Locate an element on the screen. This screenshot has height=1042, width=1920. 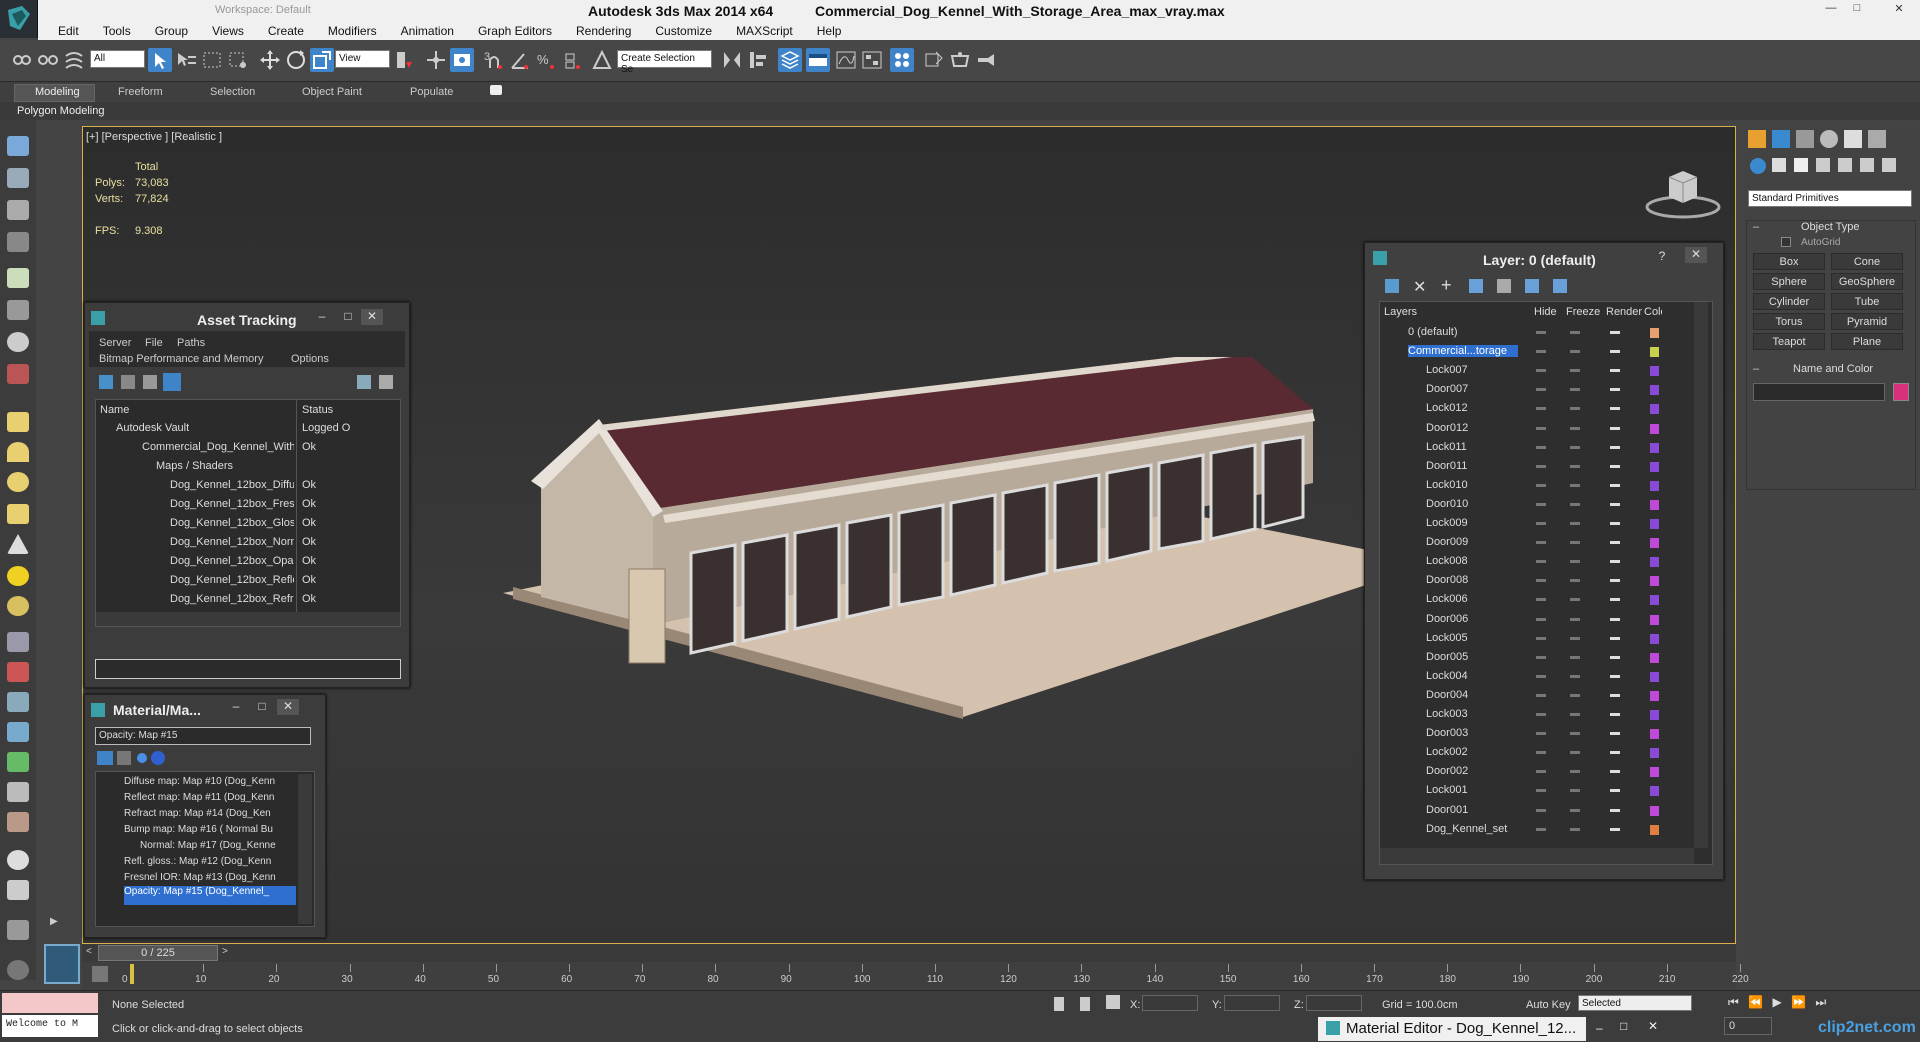
unlink-icon is located at coordinates (48, 60).